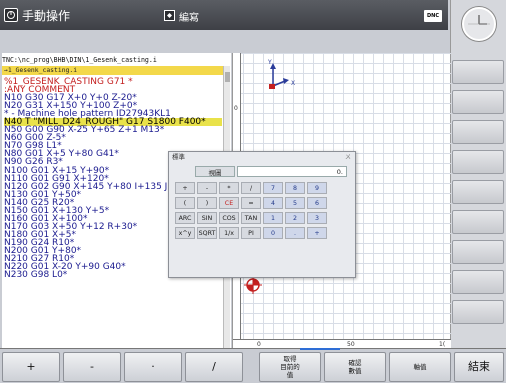 The width and height of the screenshot is (506, 383). What do you see at coordinates (479, 367) in the screenshot?
I see `end-softkey: 結束` at bounding box center [479, 367].